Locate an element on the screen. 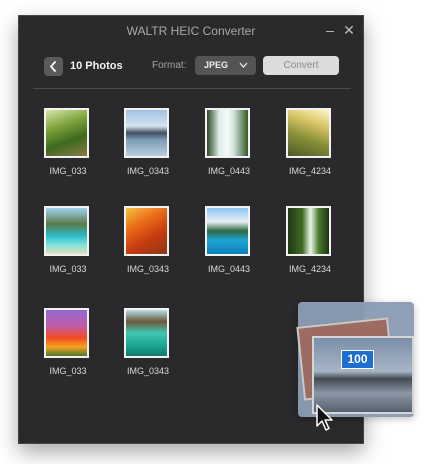 The height and width of the screenshot is (464, 444). flower-field-thumbnail is located at coordinates (66, 333).